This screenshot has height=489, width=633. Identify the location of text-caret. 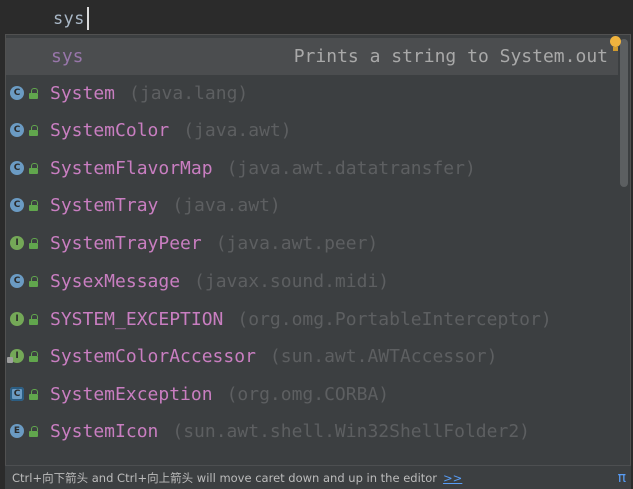
(88, 18).